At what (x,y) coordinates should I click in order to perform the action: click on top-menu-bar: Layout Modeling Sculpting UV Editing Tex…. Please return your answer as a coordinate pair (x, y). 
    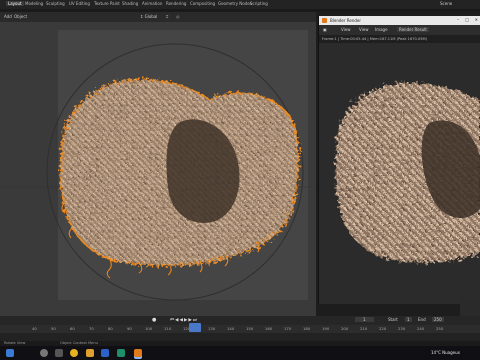
    Looking at the image, I should click on (240, 4).